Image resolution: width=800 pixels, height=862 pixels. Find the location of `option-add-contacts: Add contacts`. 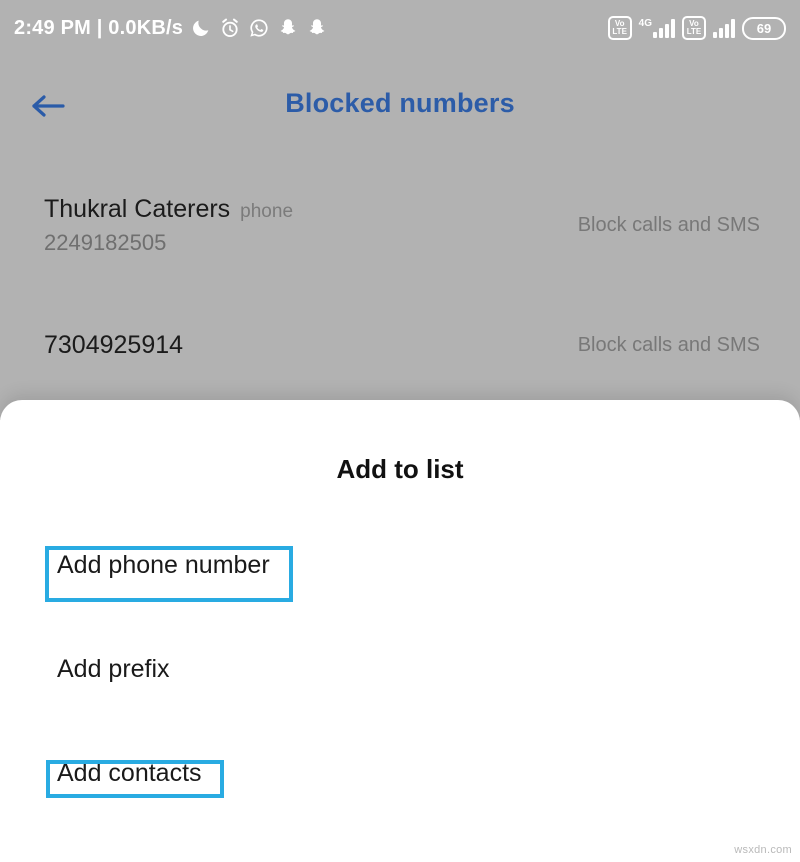

option-add-contacts: Add contacts is located at coordinates (400, 773).